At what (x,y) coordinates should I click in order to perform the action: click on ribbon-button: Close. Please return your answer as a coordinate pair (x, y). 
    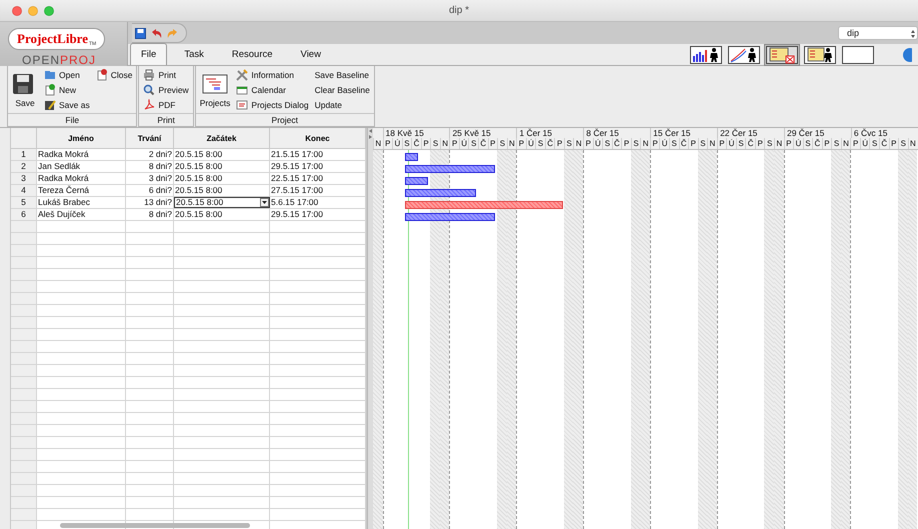
    Looking at the image, I should click on (114, 75).